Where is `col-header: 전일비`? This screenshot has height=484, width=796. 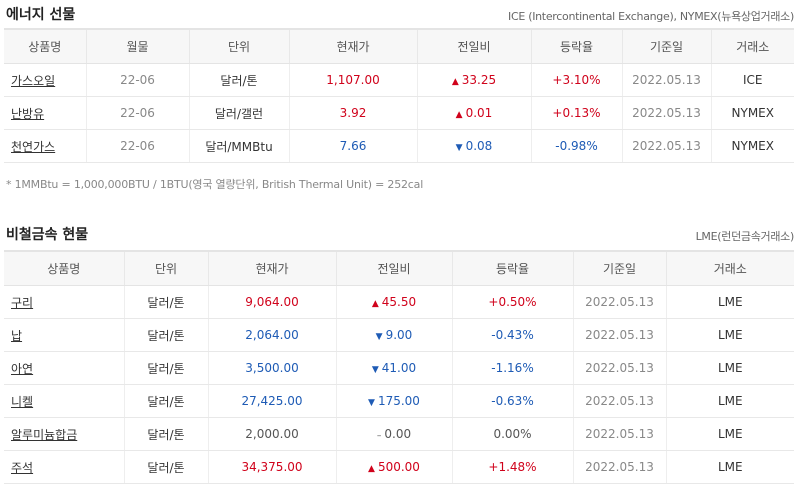 col-header: 전일비 is located at coordinates (474, 46).